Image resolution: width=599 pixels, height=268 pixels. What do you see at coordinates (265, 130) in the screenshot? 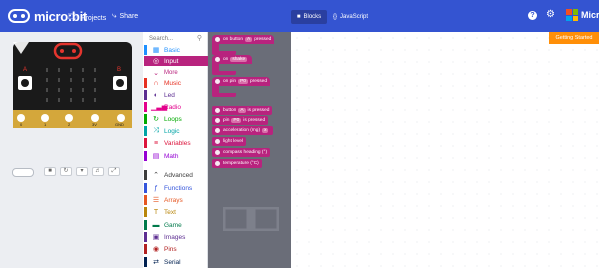
I see `block-dropdown: x` at bounding box center [265, 130].